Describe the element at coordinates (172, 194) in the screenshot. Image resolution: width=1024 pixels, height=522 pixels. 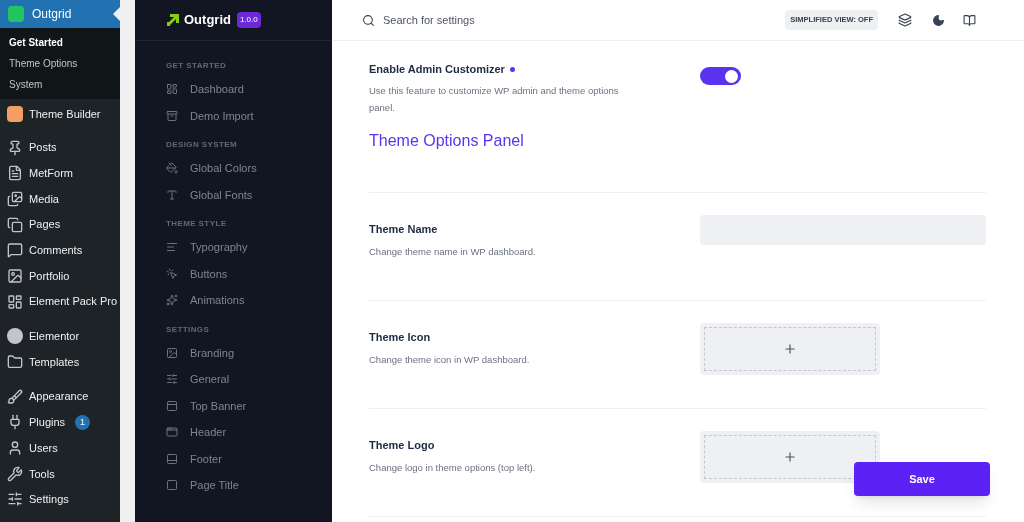
I see `font-icon` at that location.